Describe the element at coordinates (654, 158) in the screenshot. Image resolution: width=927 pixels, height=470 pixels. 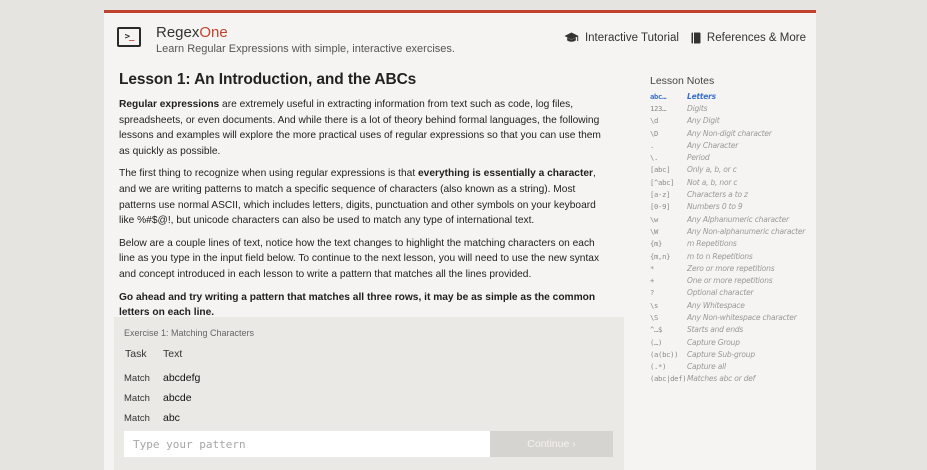
I see `note-symbol: \.` at that location.